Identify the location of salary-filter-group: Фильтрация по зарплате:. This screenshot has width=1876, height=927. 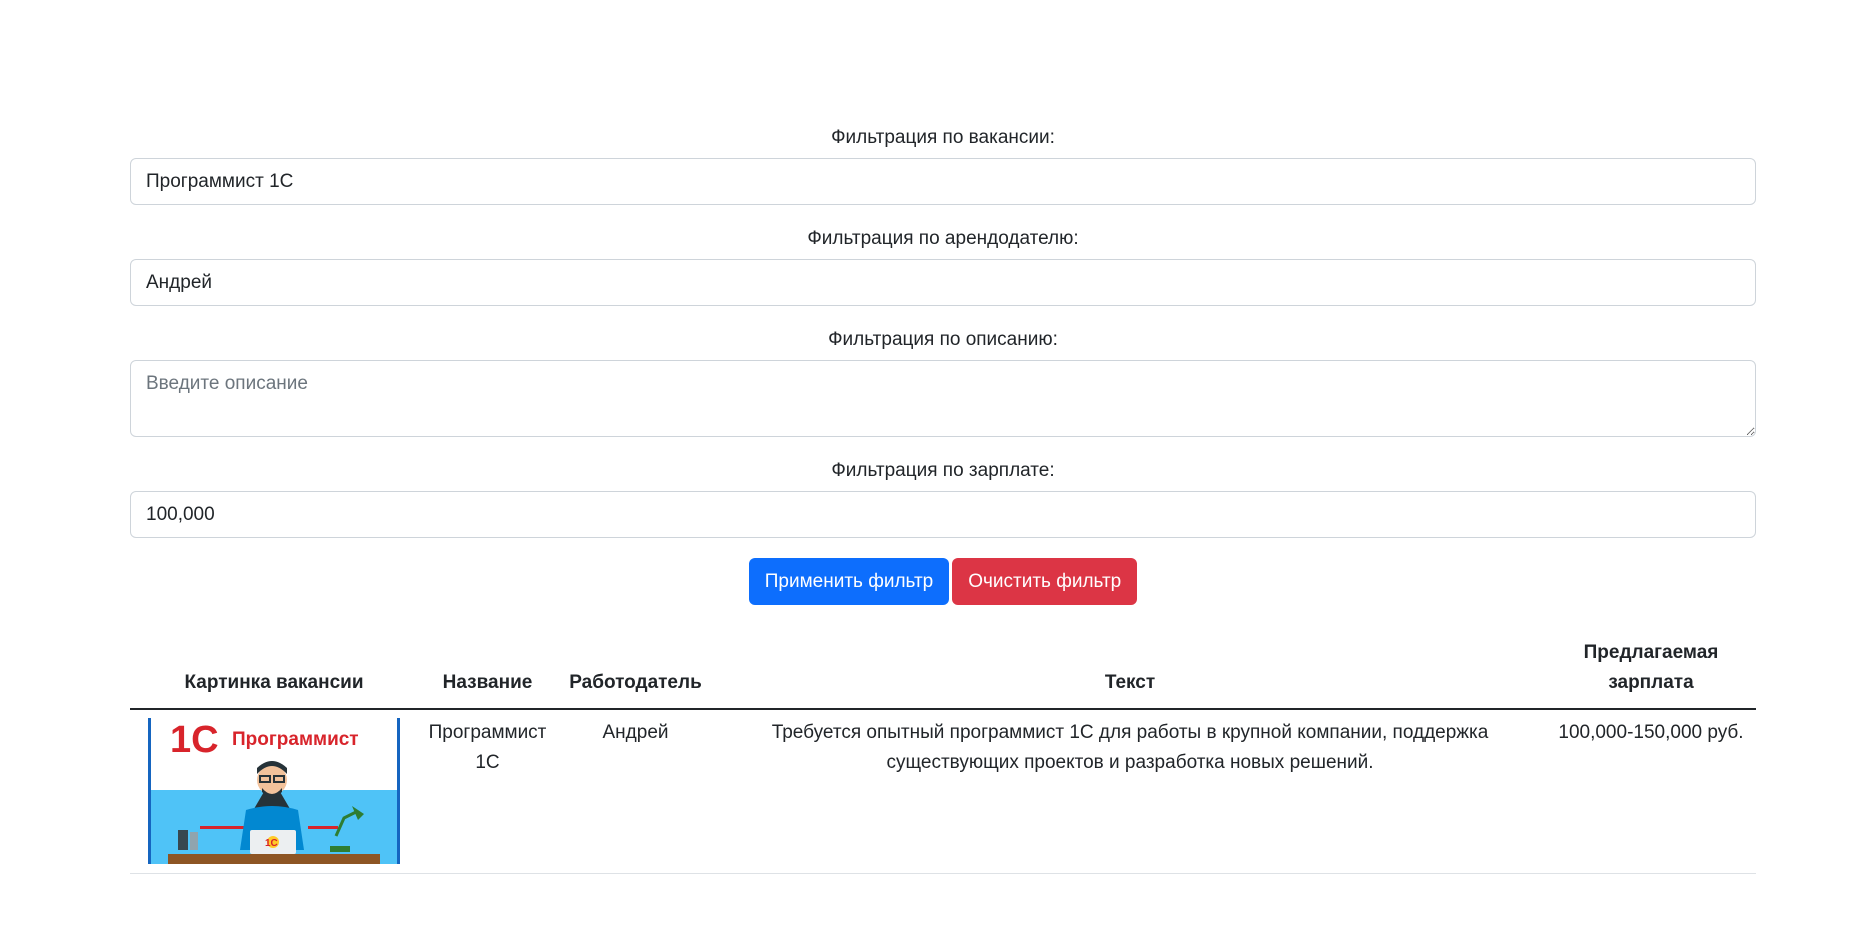
(943, 498).